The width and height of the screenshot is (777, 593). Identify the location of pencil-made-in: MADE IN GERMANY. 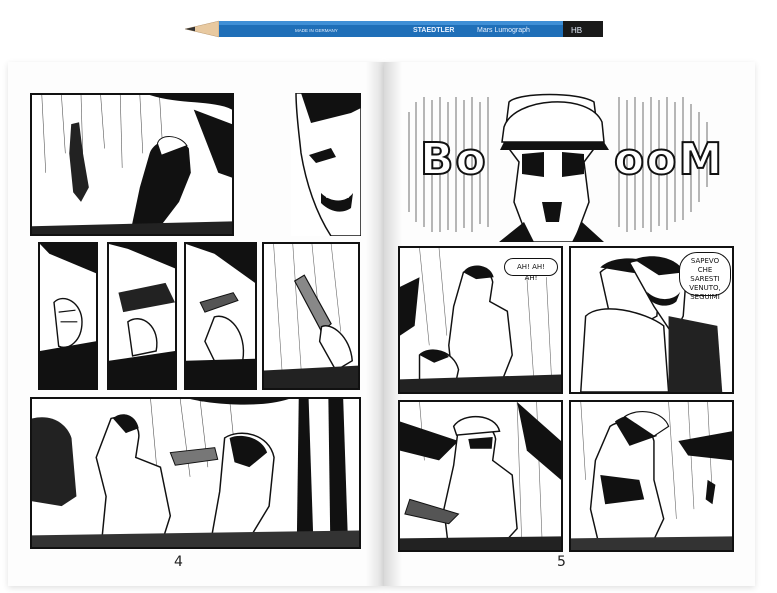
(316, 30).